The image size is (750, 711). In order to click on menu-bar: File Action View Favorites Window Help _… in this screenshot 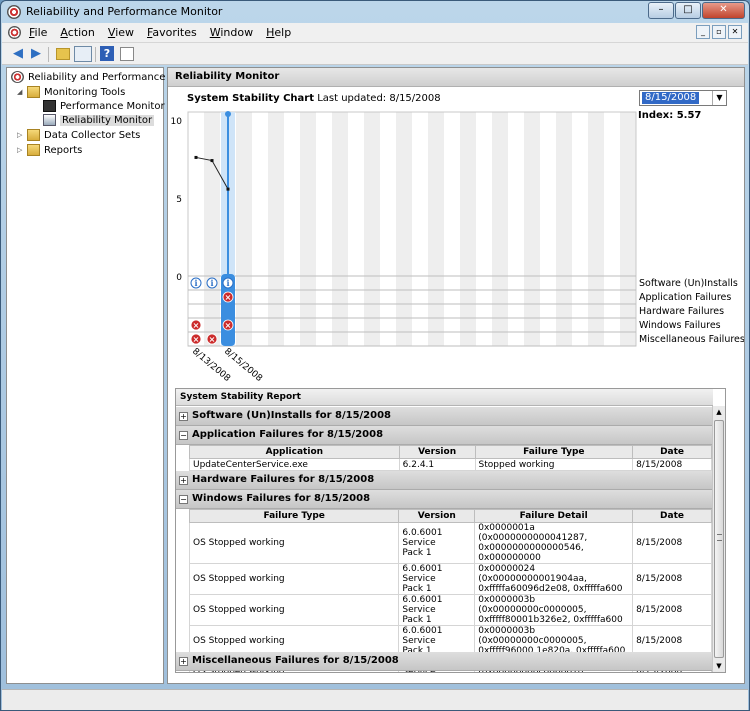, I will do `click(375, 33)`.